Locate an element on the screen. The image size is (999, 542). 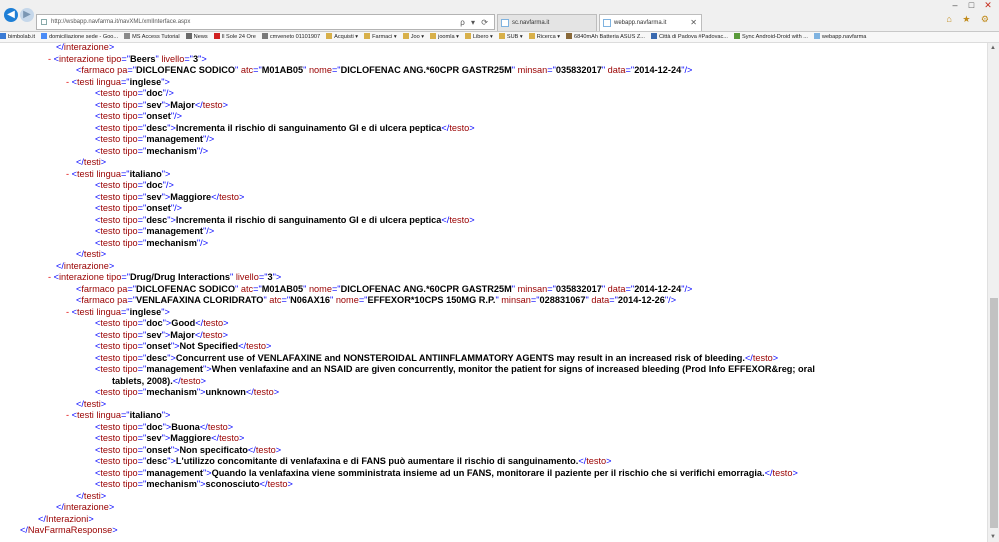
xml-token: Drug/Drug Interactions is located at coordinates (180, 277).